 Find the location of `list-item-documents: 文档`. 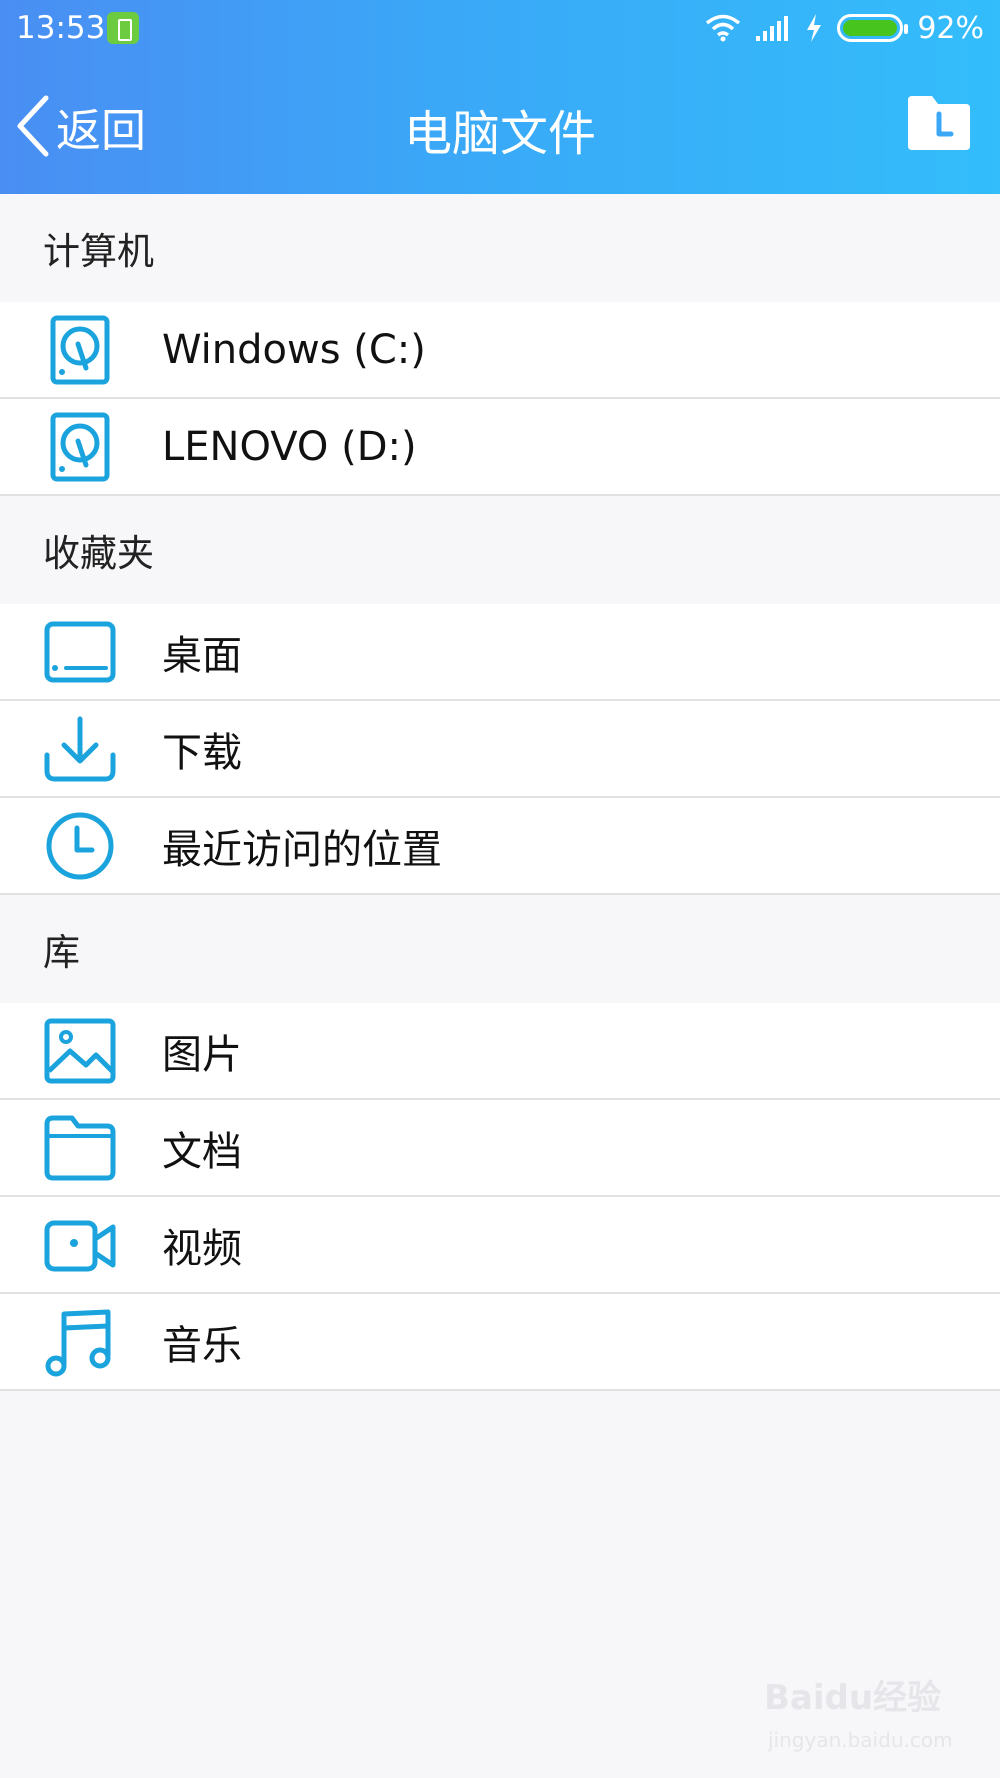

list-item-documents: 文档 is located at coordinates (500, 1148).